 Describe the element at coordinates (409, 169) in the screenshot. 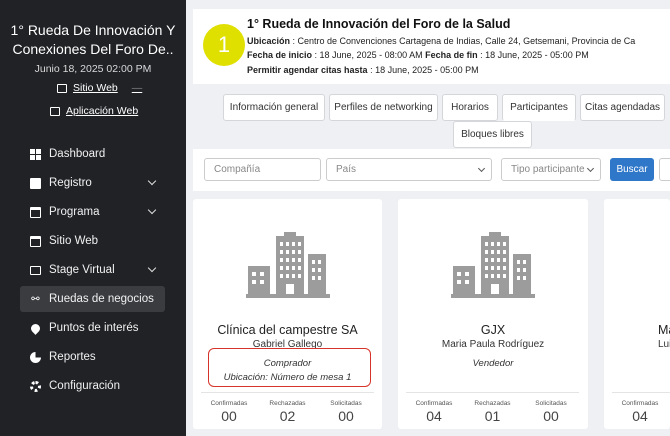

I see `country-select: País` at that location.